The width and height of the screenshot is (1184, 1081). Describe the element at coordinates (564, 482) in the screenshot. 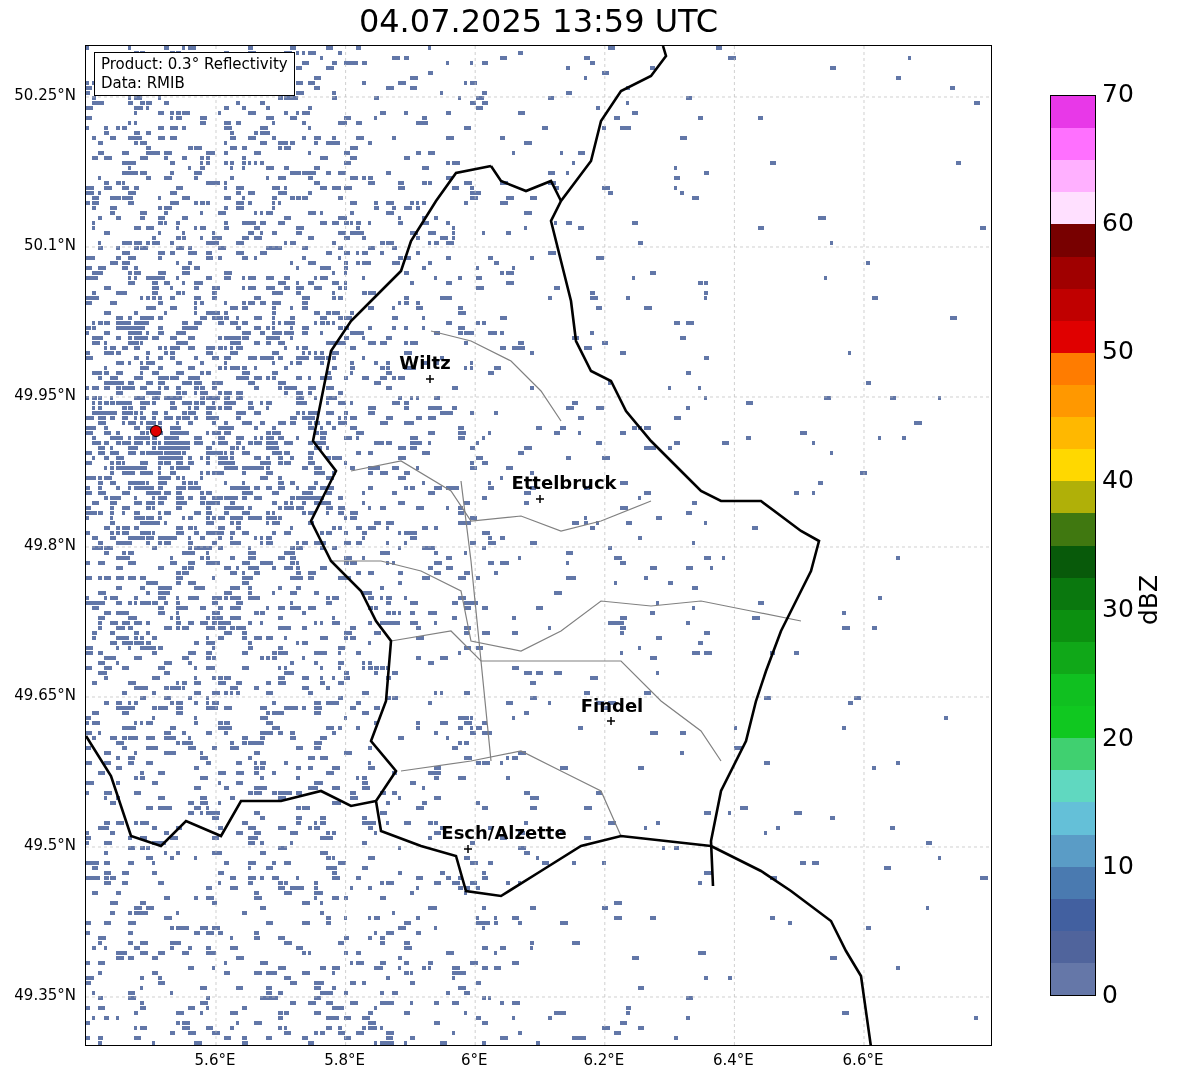

I see `city-label: Ettelbruck` at that location.